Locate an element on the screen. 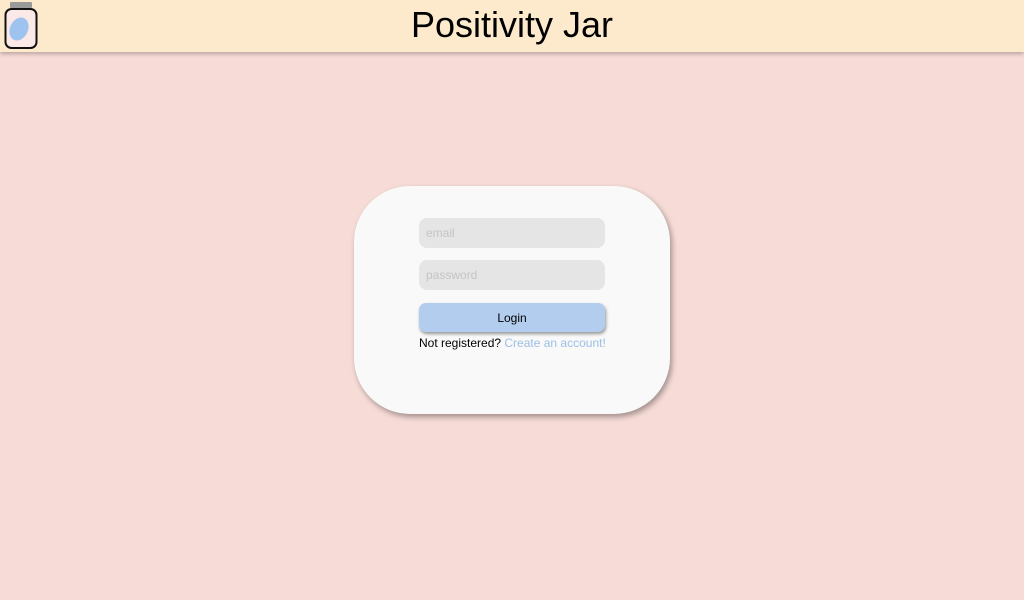 The image size is (1024, 600). email-field is located at coordinates (512, 233).